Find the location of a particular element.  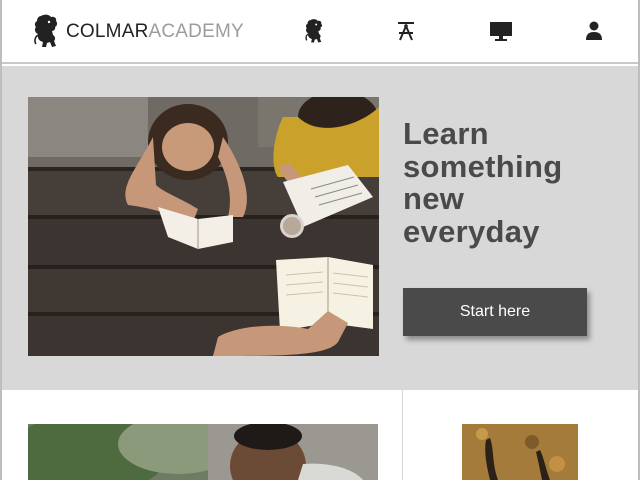

nav-user-icon is located at coordinates (594, 31).